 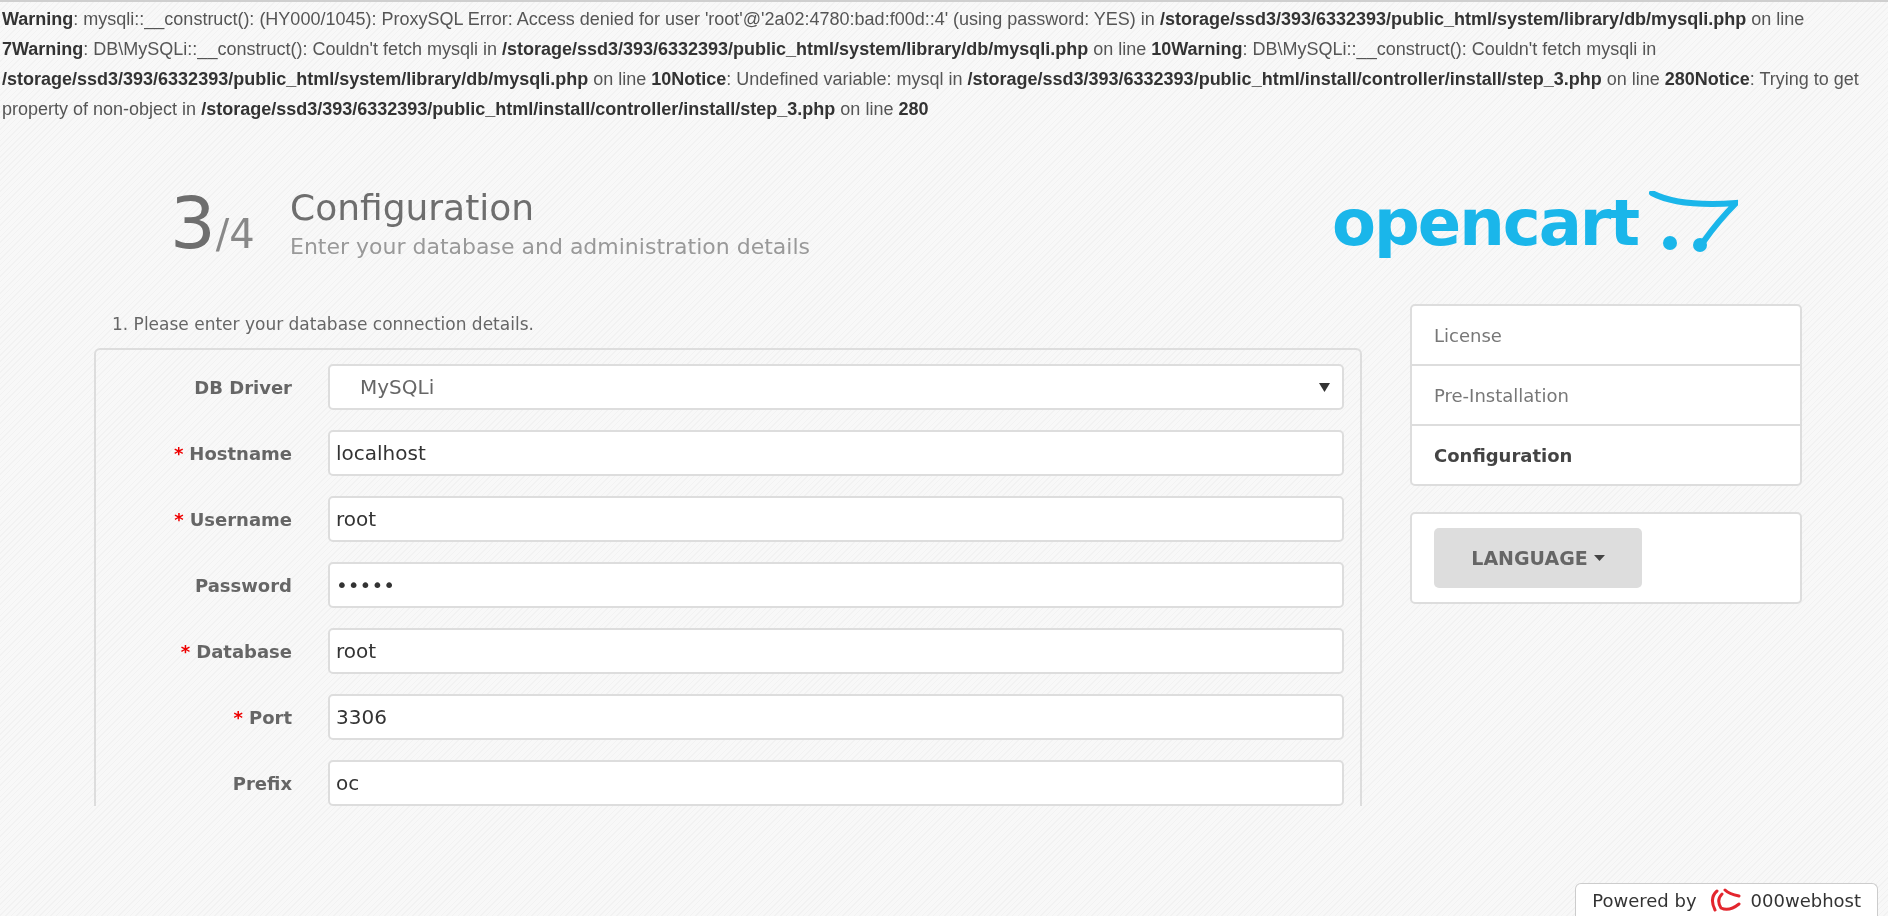 What do you see at coordinates (836, 453) in the screenshot?
I see `text-input: localhost` at bounding box center [836, 453].